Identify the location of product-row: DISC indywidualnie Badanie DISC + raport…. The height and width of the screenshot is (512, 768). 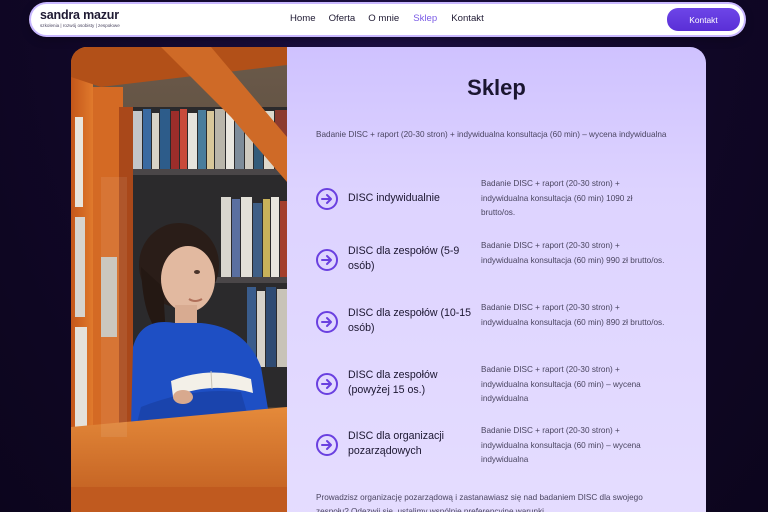
(501, 211).